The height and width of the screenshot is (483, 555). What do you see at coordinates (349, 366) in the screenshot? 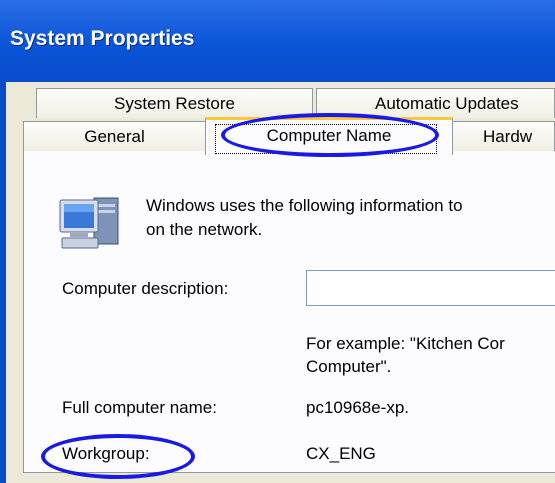
I see `example-text-line2: Computer".` at bounding box center [349, 366].